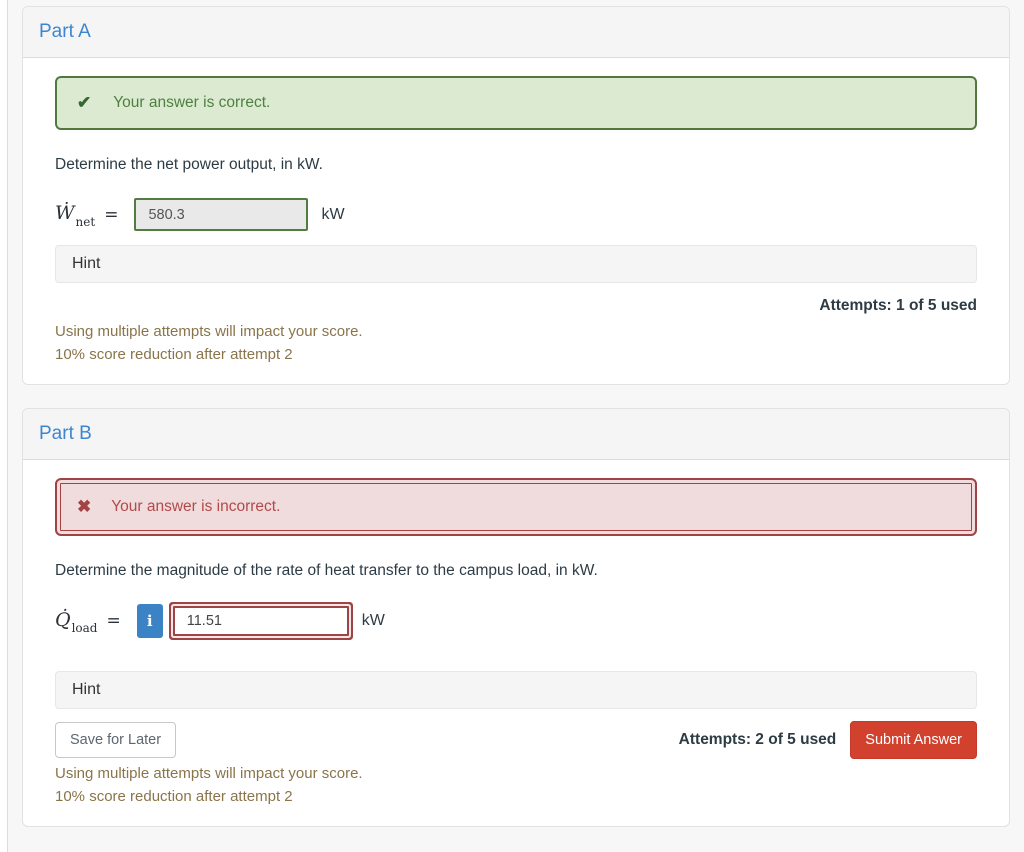 This screenshot has width=1024, height=852. What do you see at coordinates (516, 621) in the screenshot?
I see `part-b-formula-row: Q̇load = i kW` at bounding box center [516, 621].